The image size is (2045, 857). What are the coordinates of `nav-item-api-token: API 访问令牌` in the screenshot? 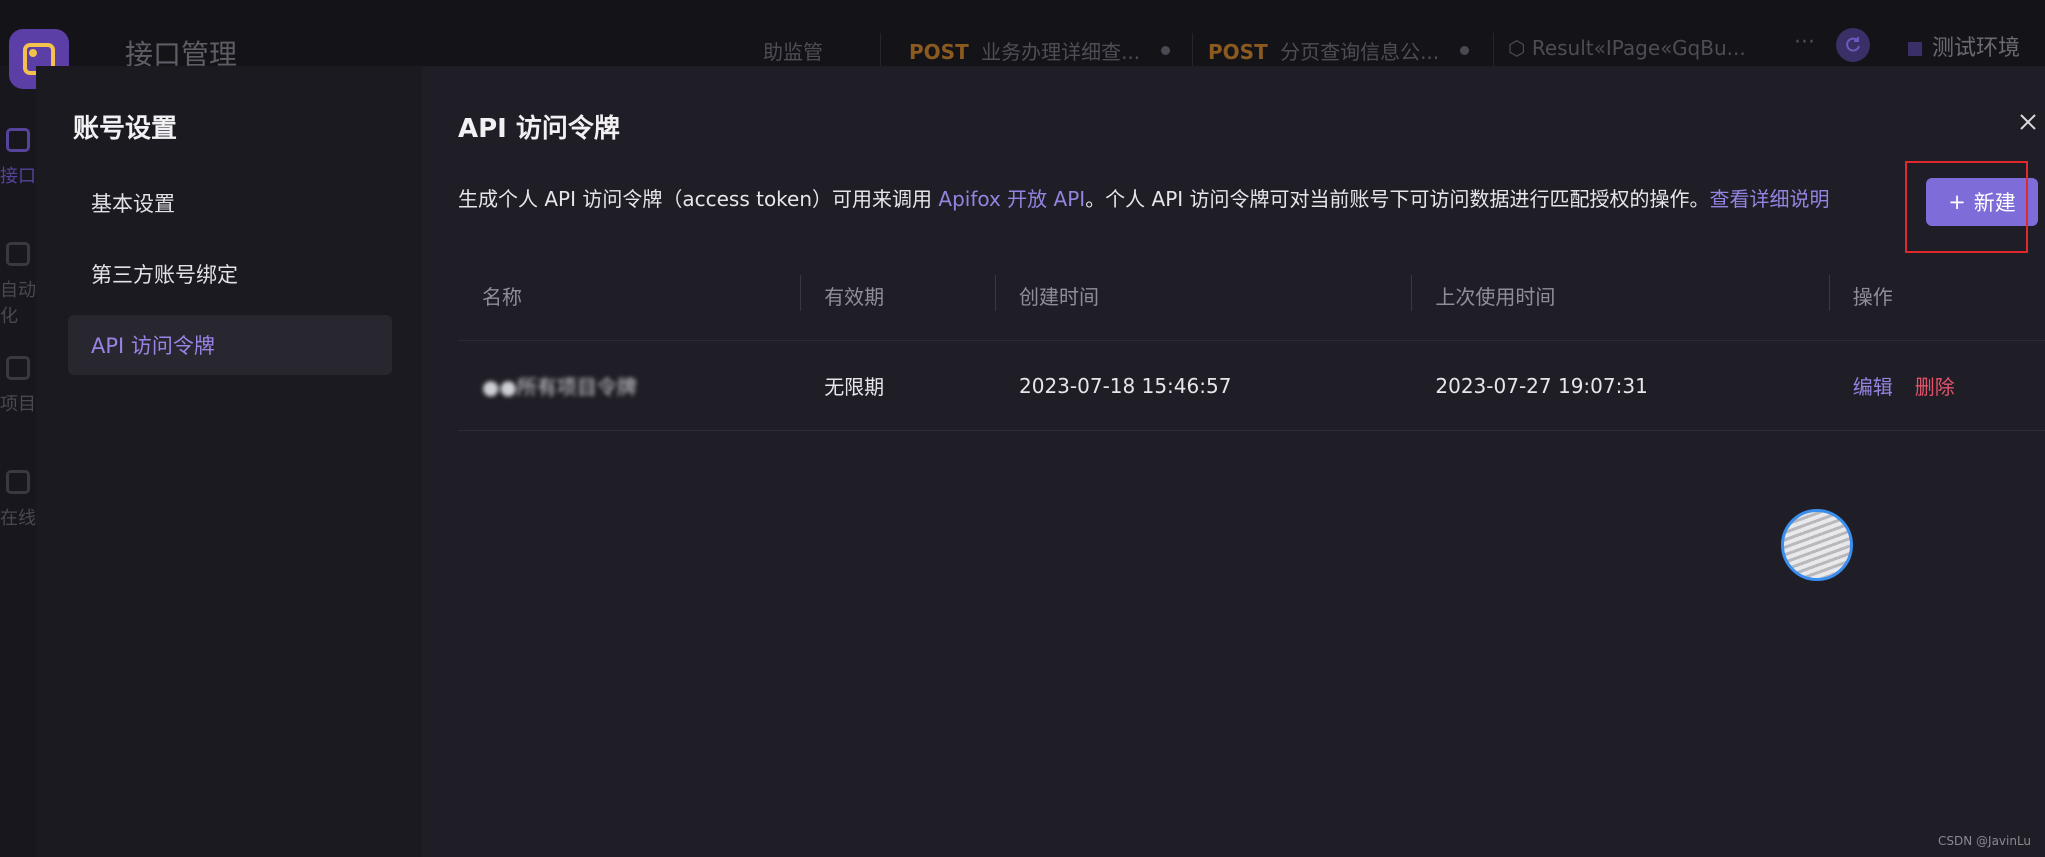 It's located at (230, 345).